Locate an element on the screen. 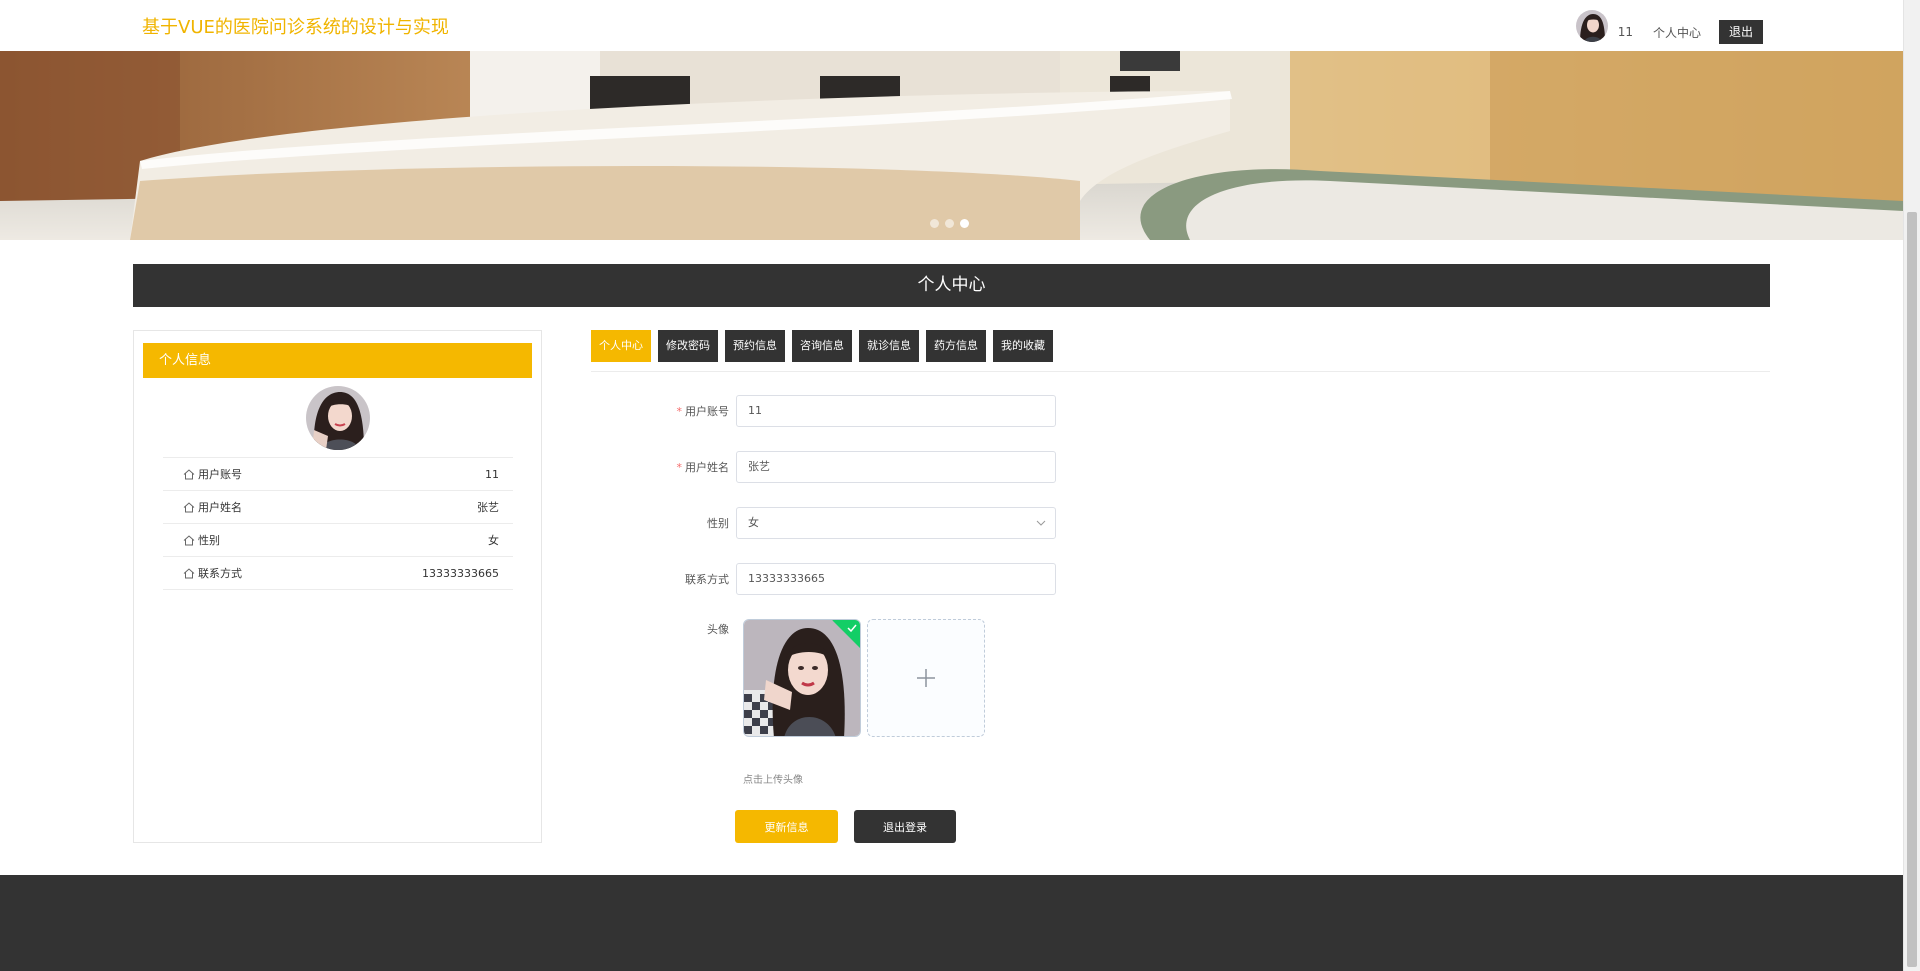 The image size is (1920, 971). gender-label: 性别 is located at coordinates (718, 523).